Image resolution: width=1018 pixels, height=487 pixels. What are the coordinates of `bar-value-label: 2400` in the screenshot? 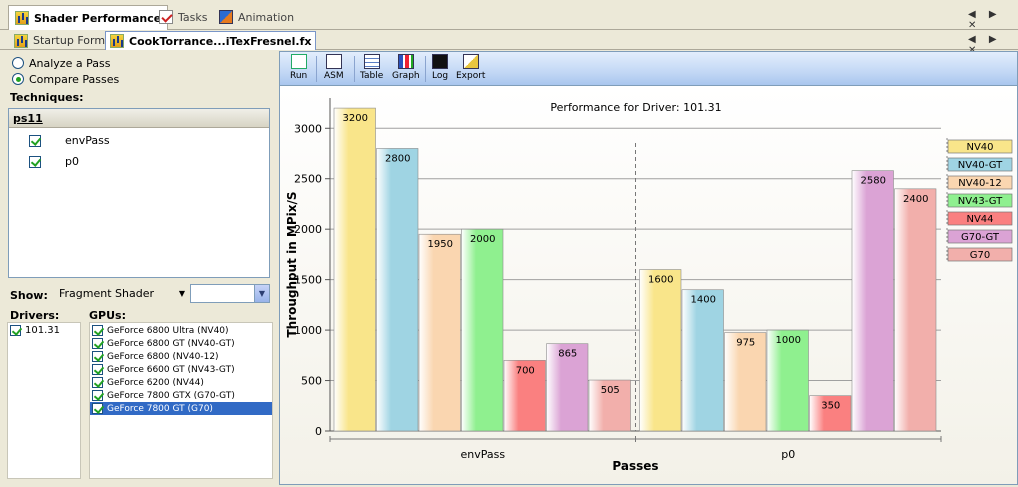 It's located at (915, 199).